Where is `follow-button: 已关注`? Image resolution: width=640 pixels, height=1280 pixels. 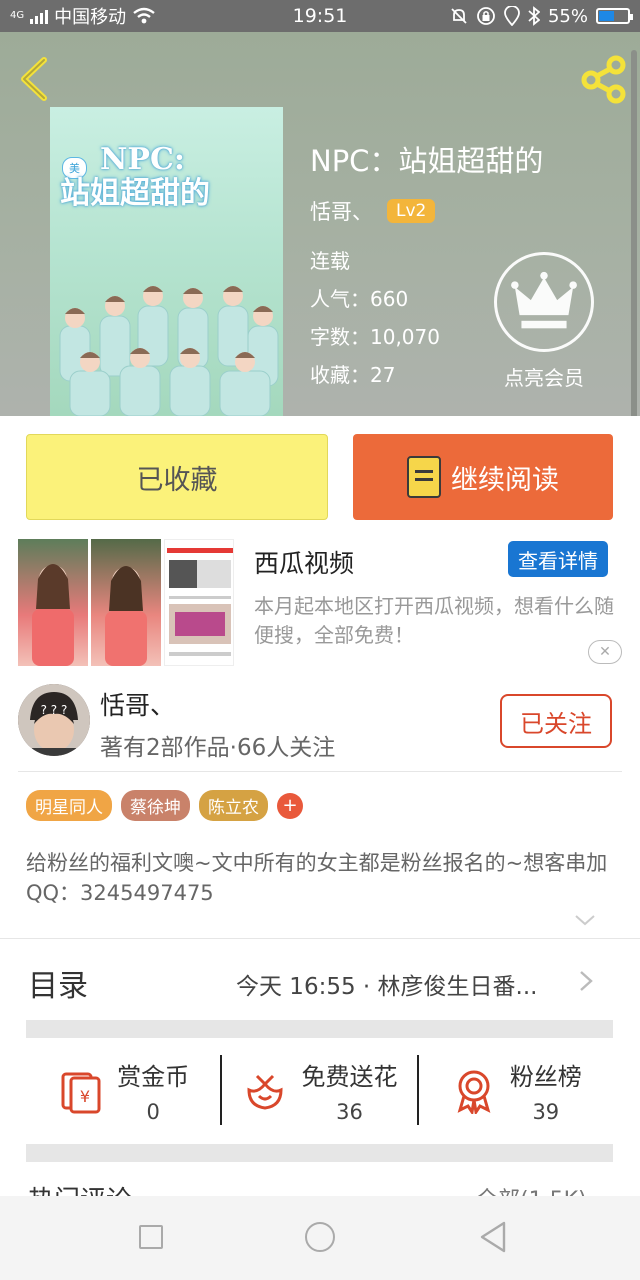 follow-button: 已关注 is located at coordinates (556, 721).